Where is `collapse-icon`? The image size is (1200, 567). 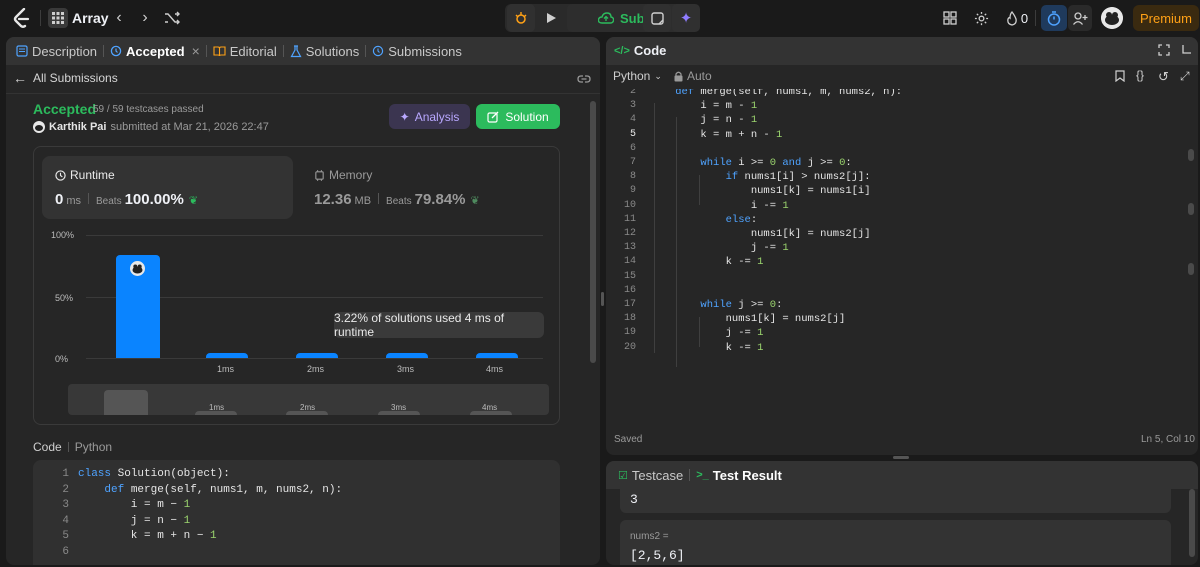 collapse-icon is located at coordinates (1187, 51).